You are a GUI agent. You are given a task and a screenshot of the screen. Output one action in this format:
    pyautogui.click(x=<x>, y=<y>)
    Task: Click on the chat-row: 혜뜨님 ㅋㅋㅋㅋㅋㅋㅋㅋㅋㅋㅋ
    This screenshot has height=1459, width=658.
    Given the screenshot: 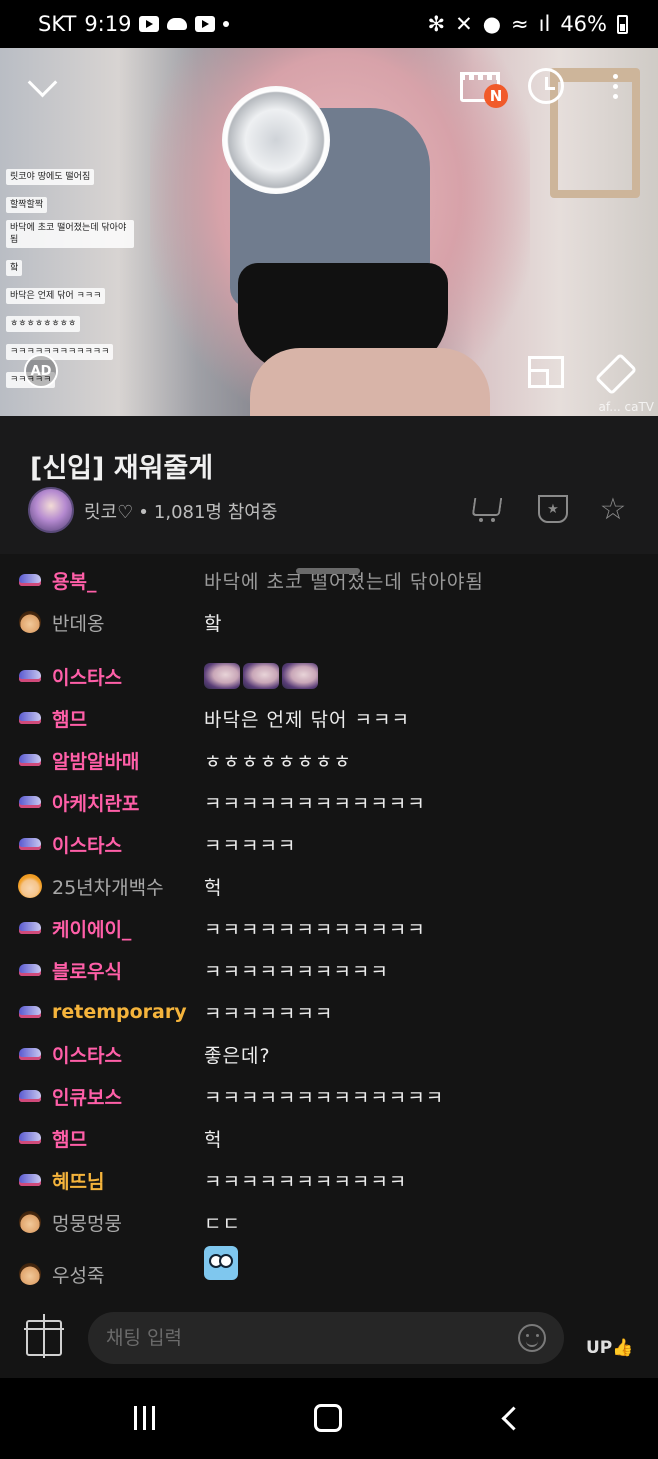 What is the action you would take?
    pyautogui.click(x=329, y=1180)
    